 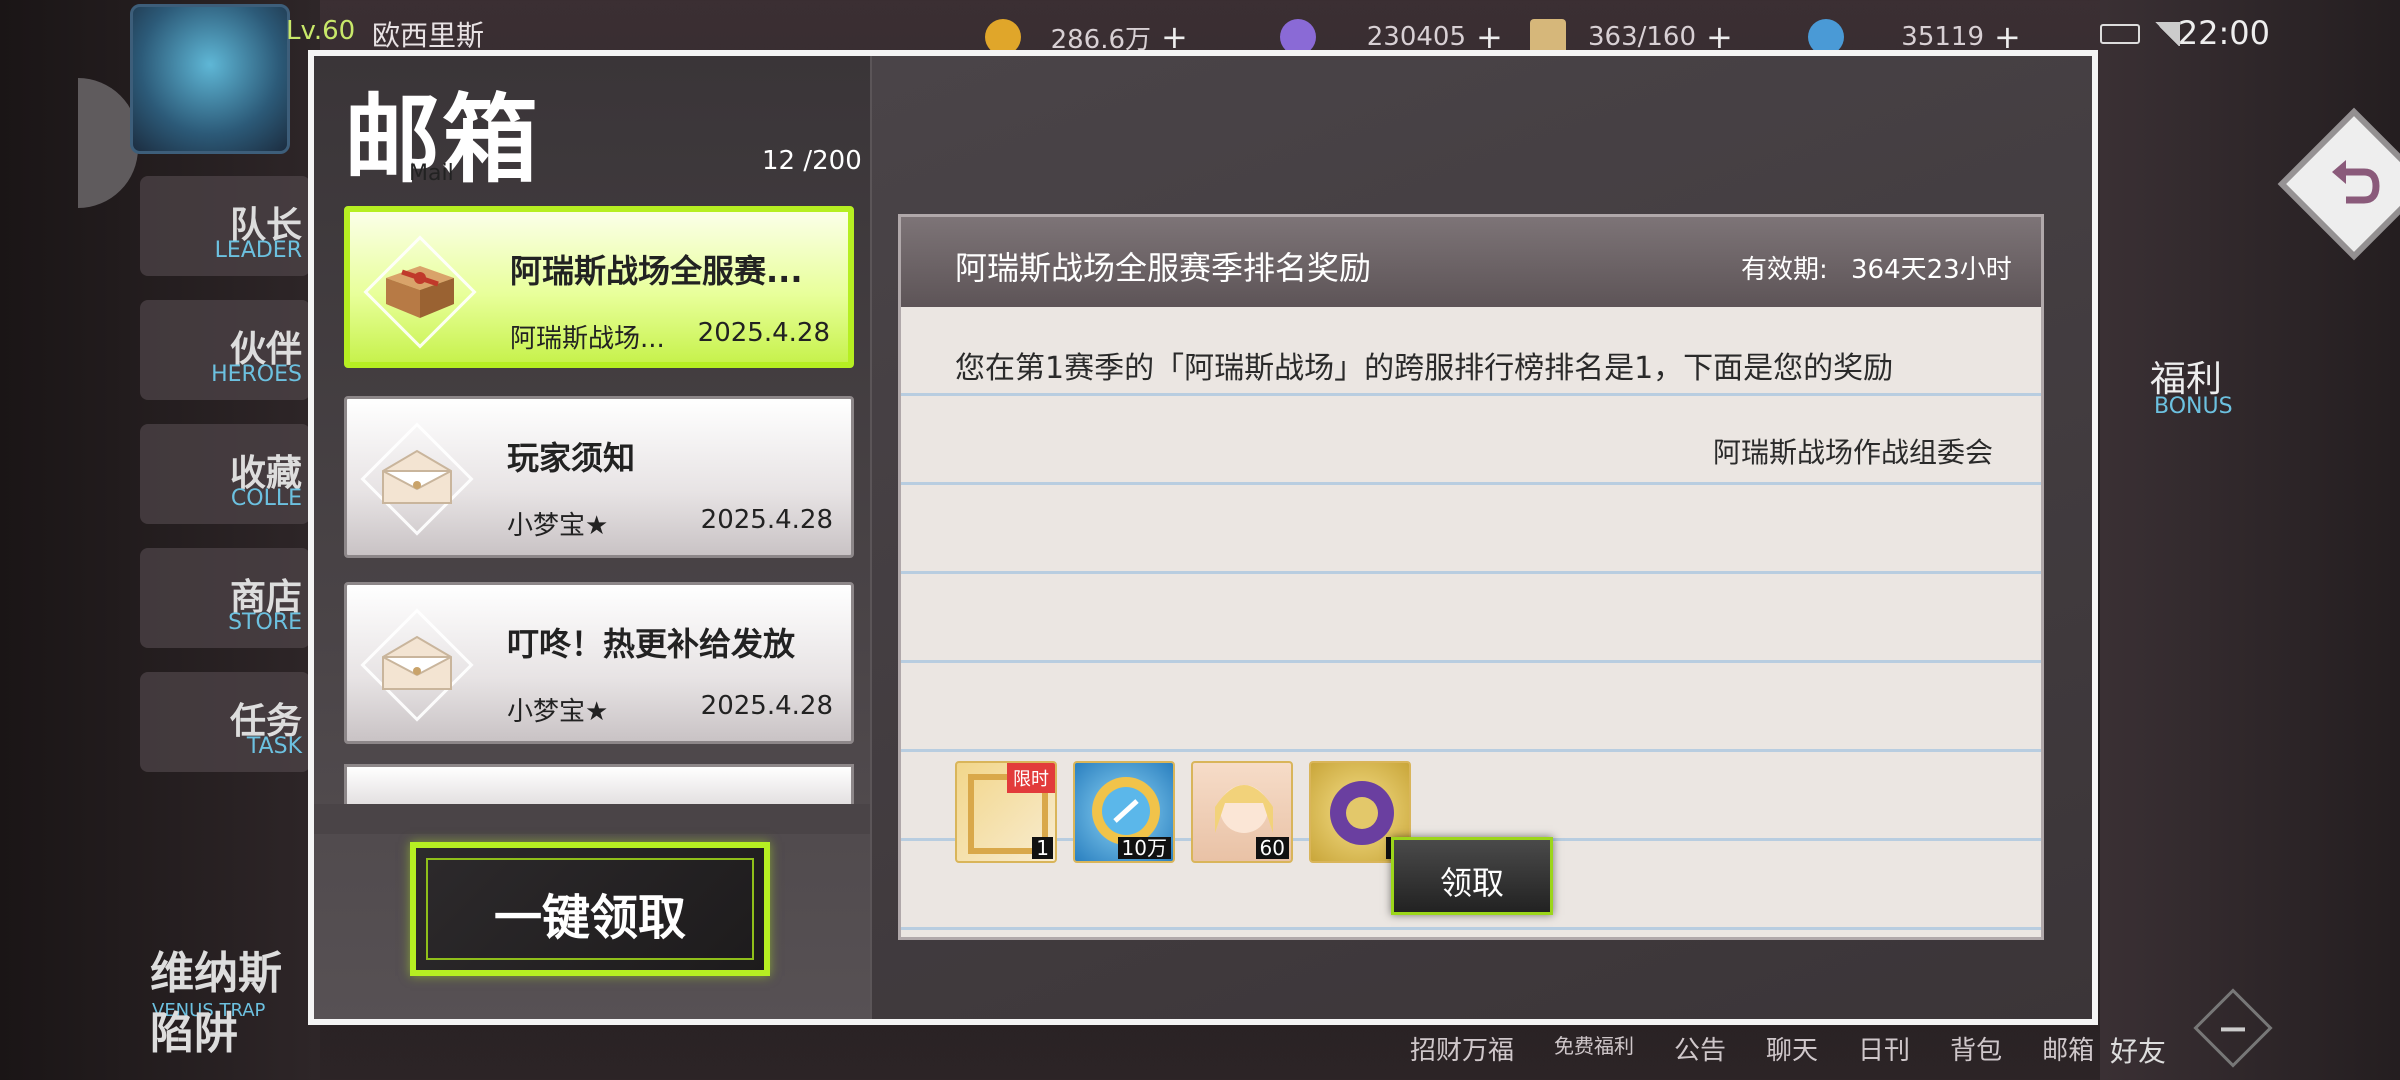 What do you see at coordinates (160, 540) in the screenshot?
I see `background-left` at bounding box center [160, 540].